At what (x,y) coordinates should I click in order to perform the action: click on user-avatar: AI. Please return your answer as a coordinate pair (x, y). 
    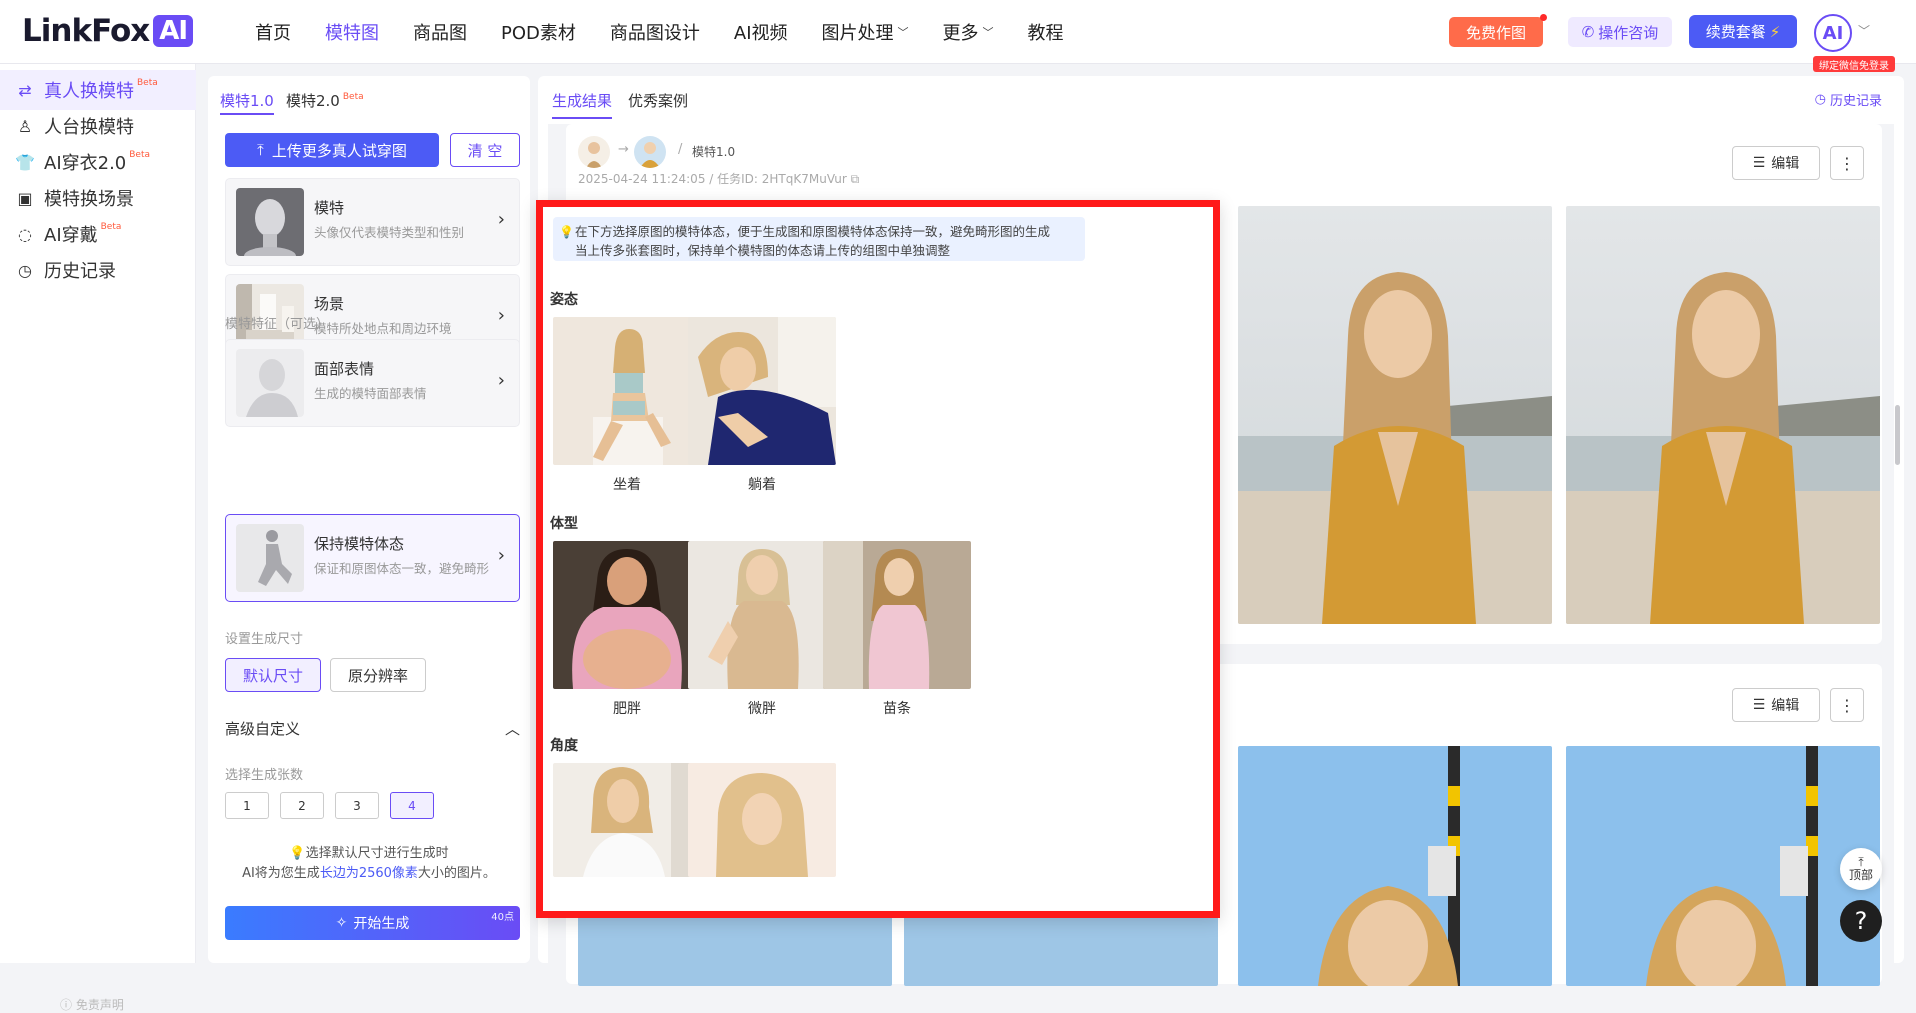
    Looking at the image, I should click on (1833, 33).